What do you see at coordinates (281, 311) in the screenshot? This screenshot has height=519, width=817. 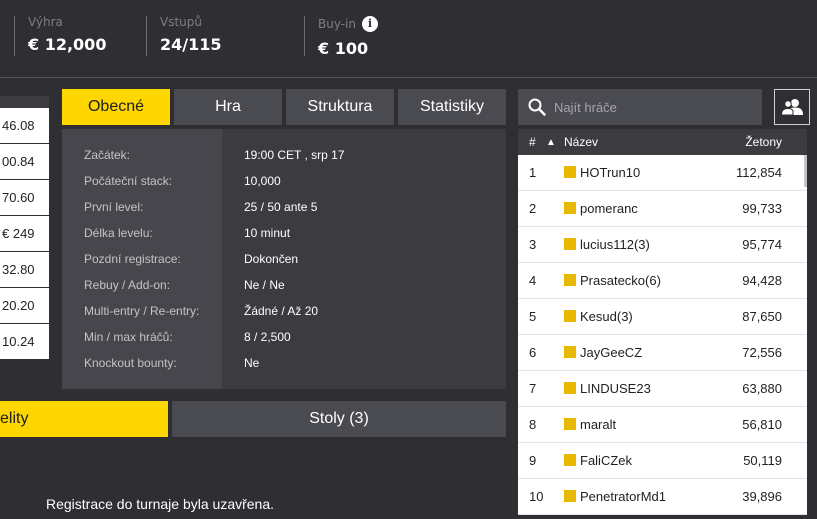 I see `info-value-multi-entry: Žádné / Až 20` at bounding box center [281, 311].